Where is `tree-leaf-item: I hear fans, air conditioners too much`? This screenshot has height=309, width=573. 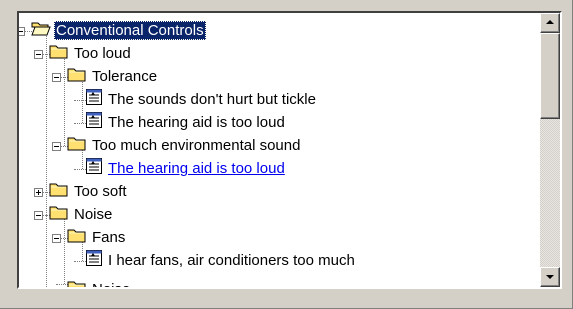
tree-leaf-item: I hear fans, air conditioners too much is located at coordinates (221, 260).